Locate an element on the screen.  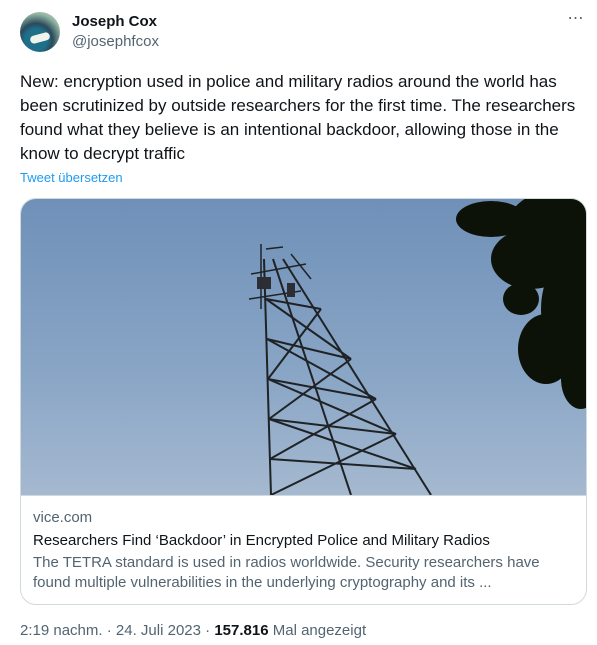
card-divider is located at coordinates (303, 495).